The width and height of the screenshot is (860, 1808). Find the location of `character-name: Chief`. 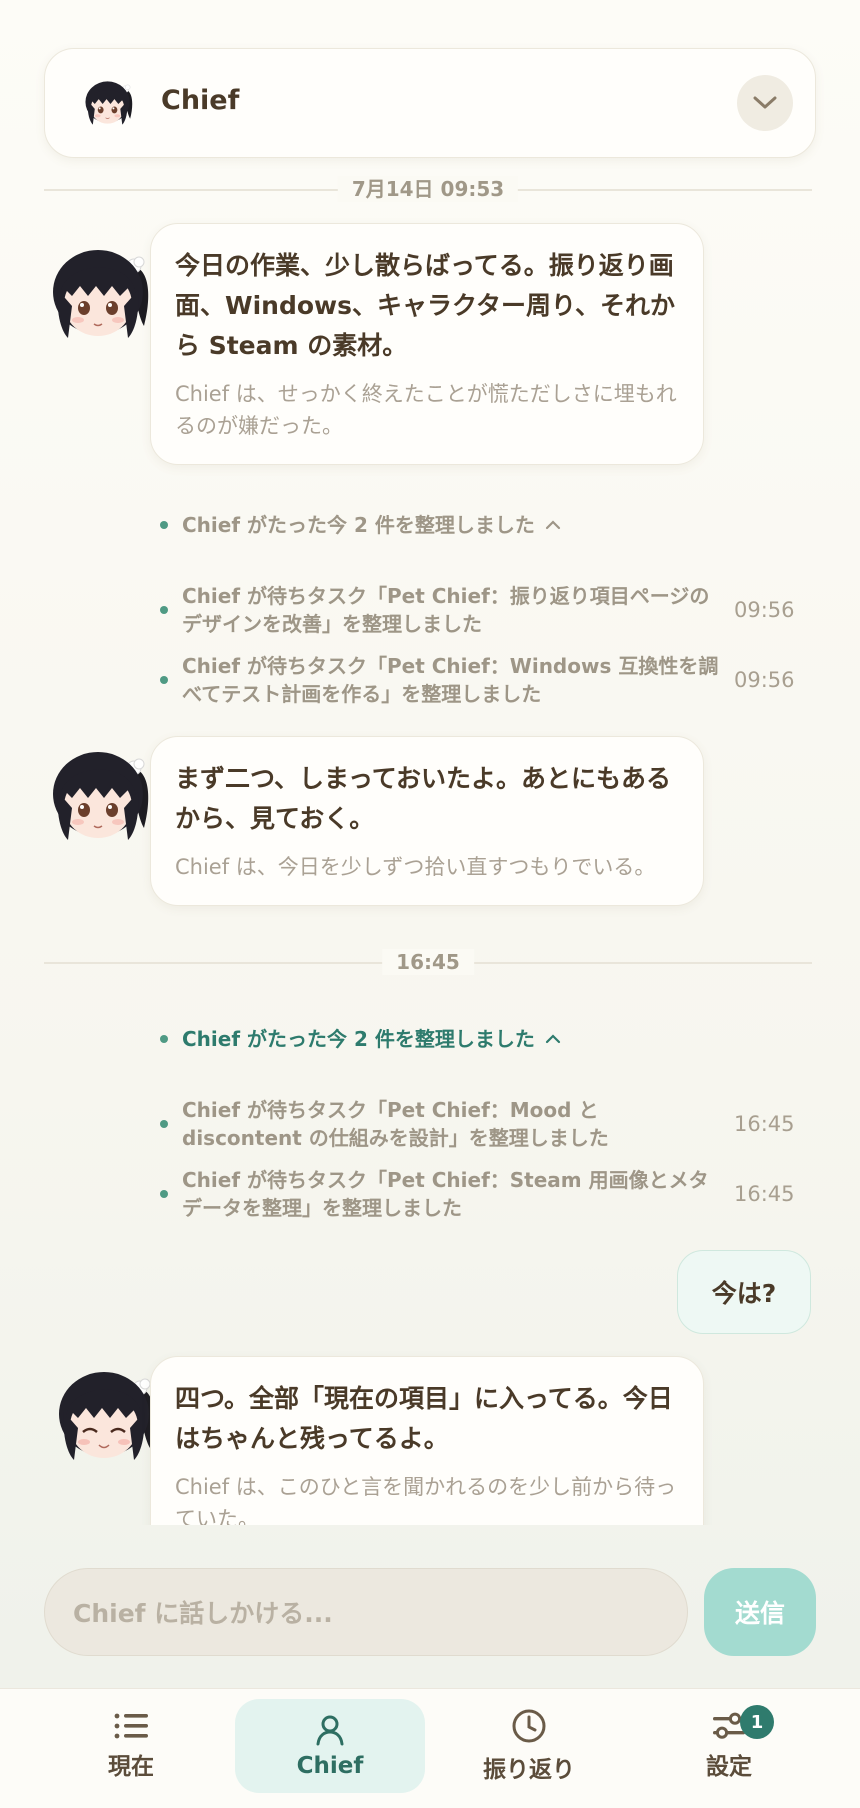

character-name: Chief is located at coordinates (200, 100).